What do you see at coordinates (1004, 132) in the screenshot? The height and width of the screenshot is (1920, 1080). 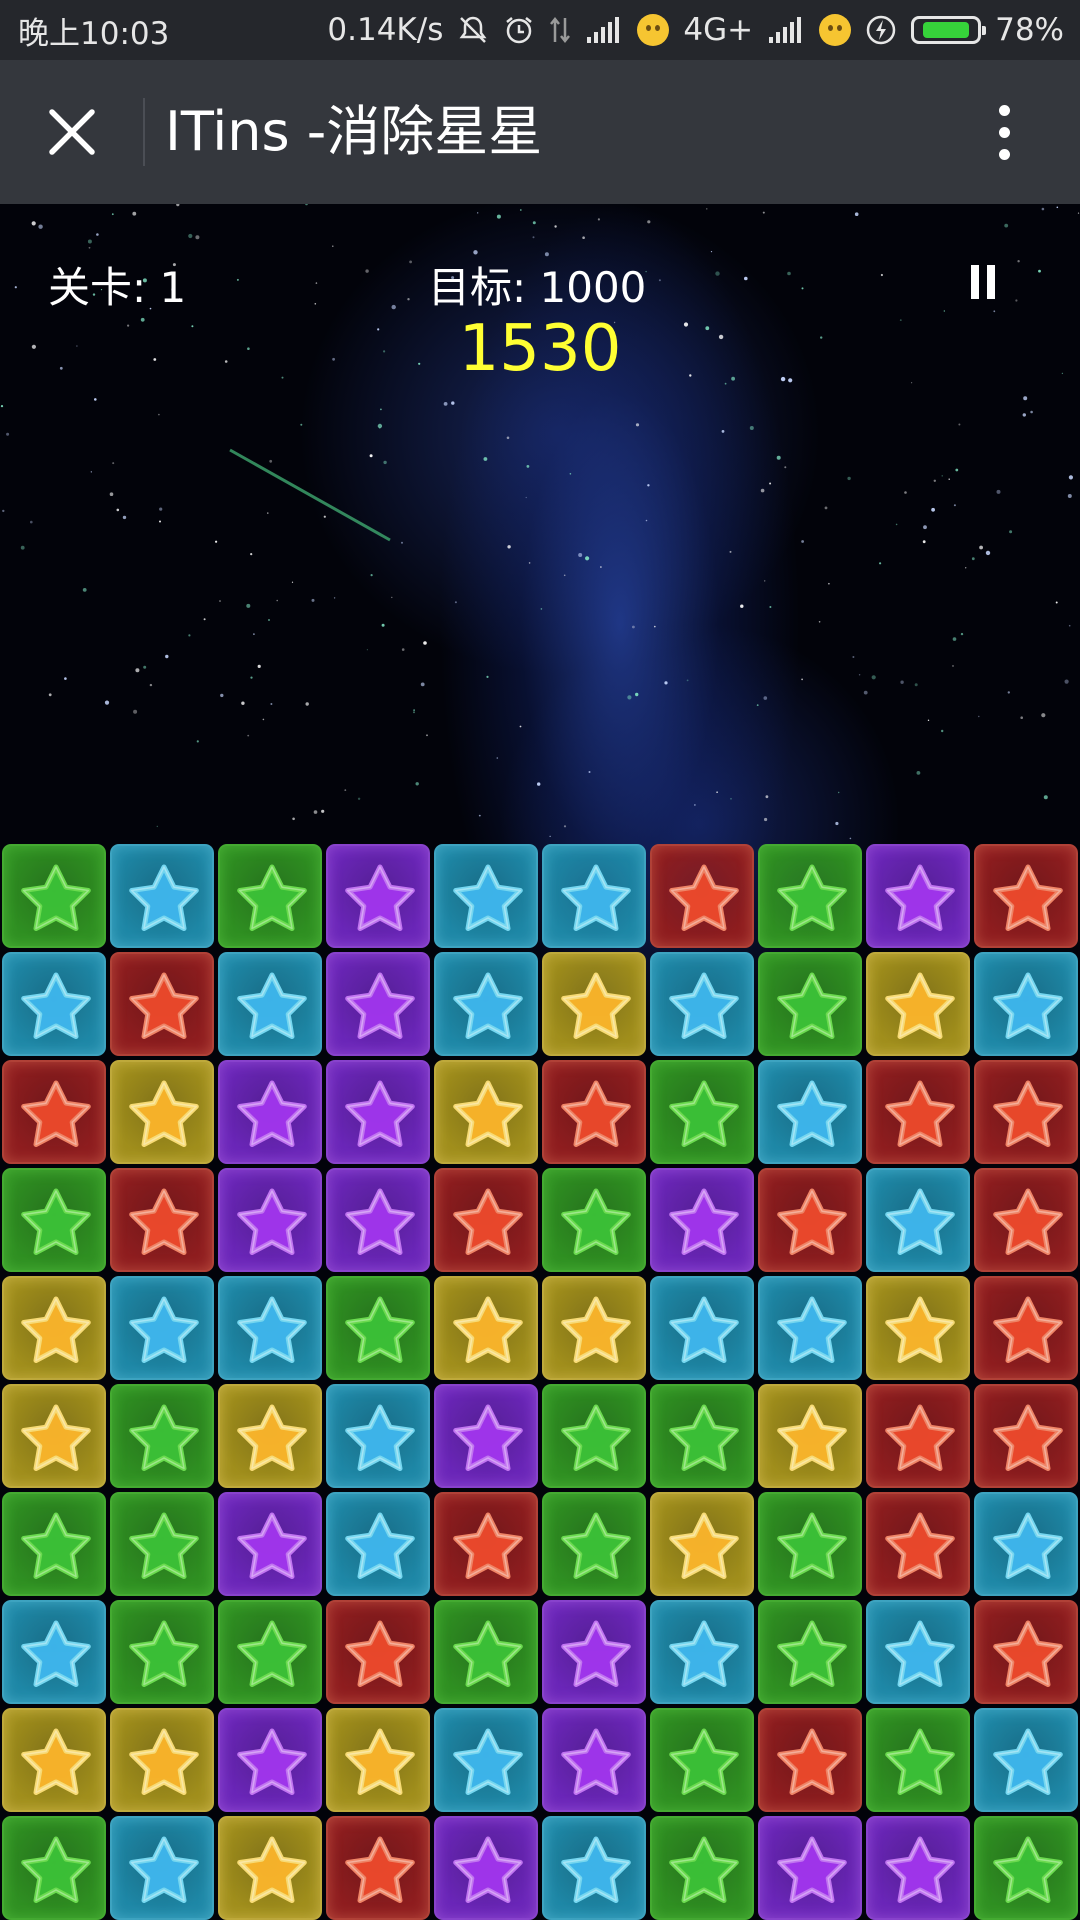 I see `more-button` at bounding box center [1004, 132].